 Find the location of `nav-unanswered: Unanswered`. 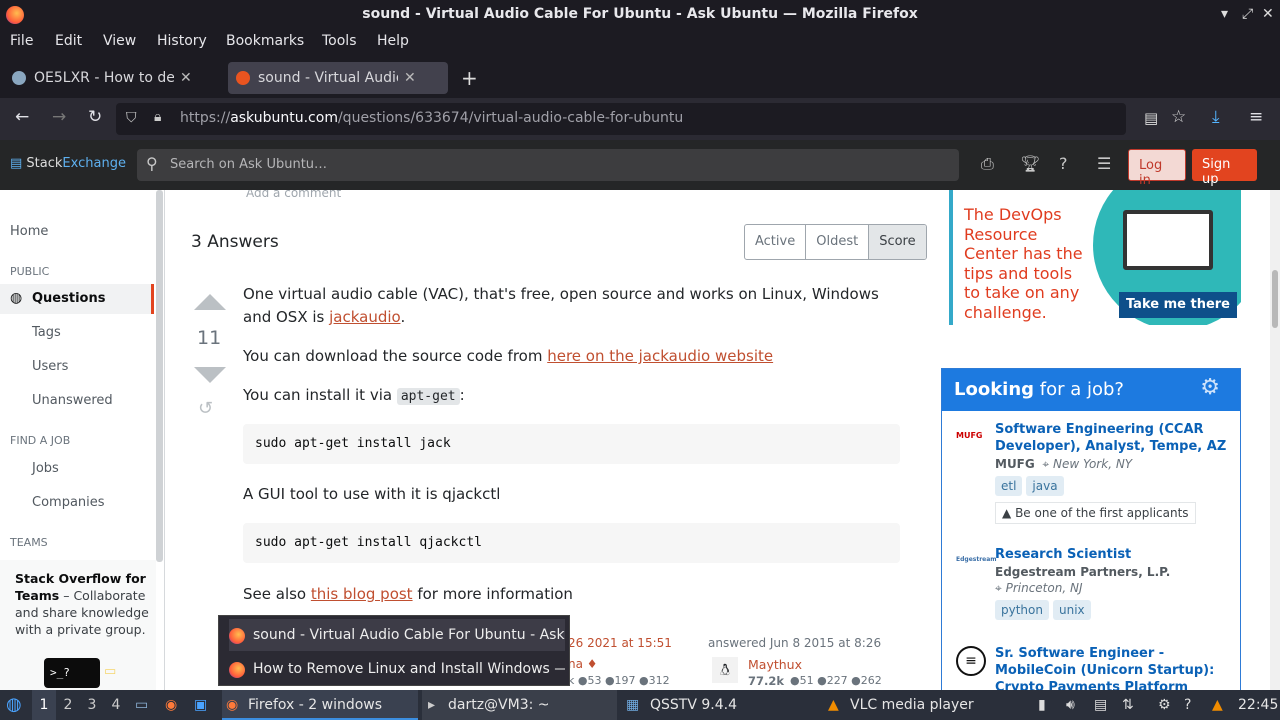

nav-unanswered: Unanswered is located at coordinates (72, 400).